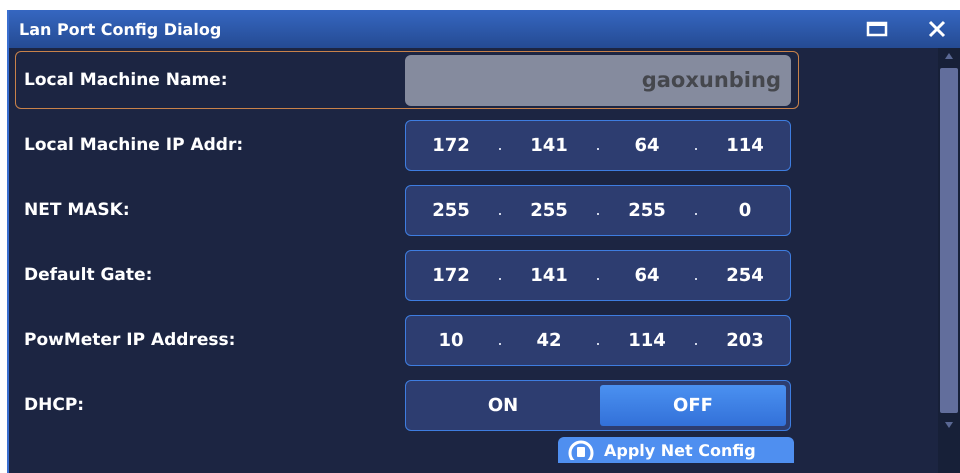 Image resolution: width=960 pixels, height=473 pixels. I want to click on toggle-option: ON, so click(503, 405).